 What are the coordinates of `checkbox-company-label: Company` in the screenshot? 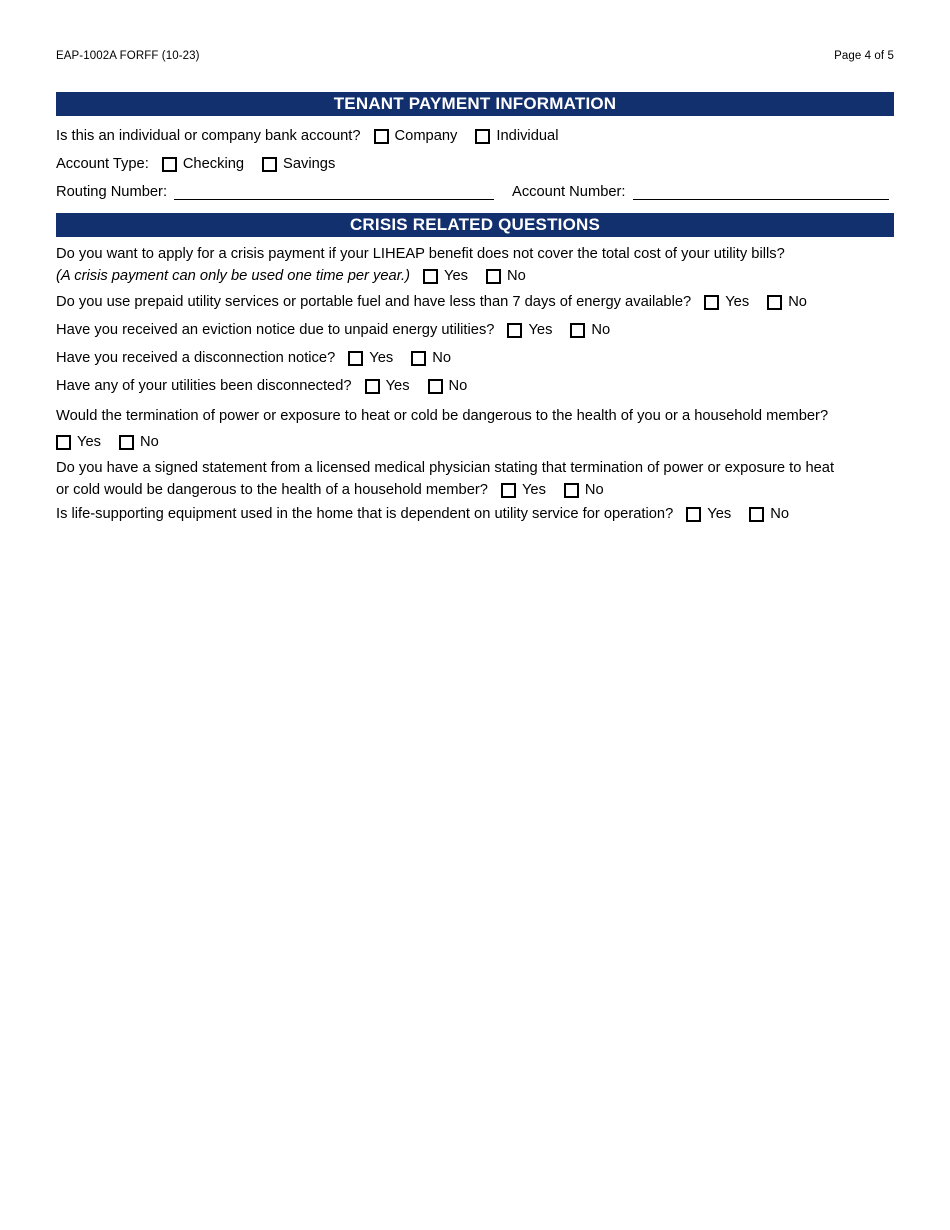 It's located at (426, 136).